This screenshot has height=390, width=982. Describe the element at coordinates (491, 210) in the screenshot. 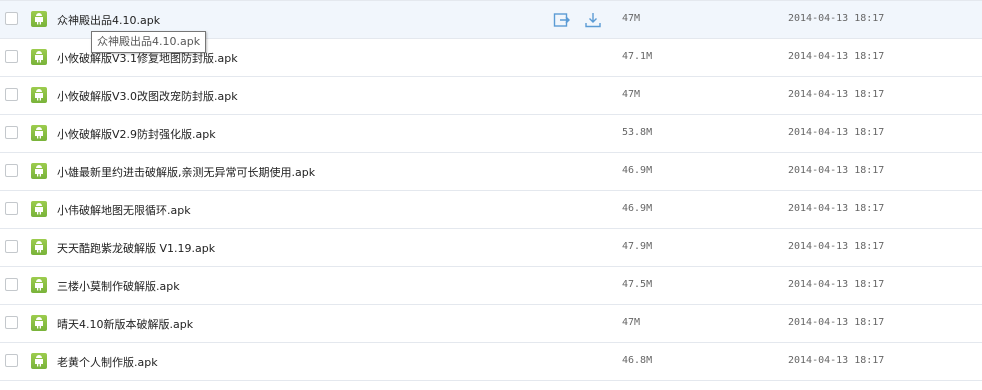

I see `file-row: 小伟破解地图无限循环.apk 46.9M 2014-04-13 18:17` at that location.